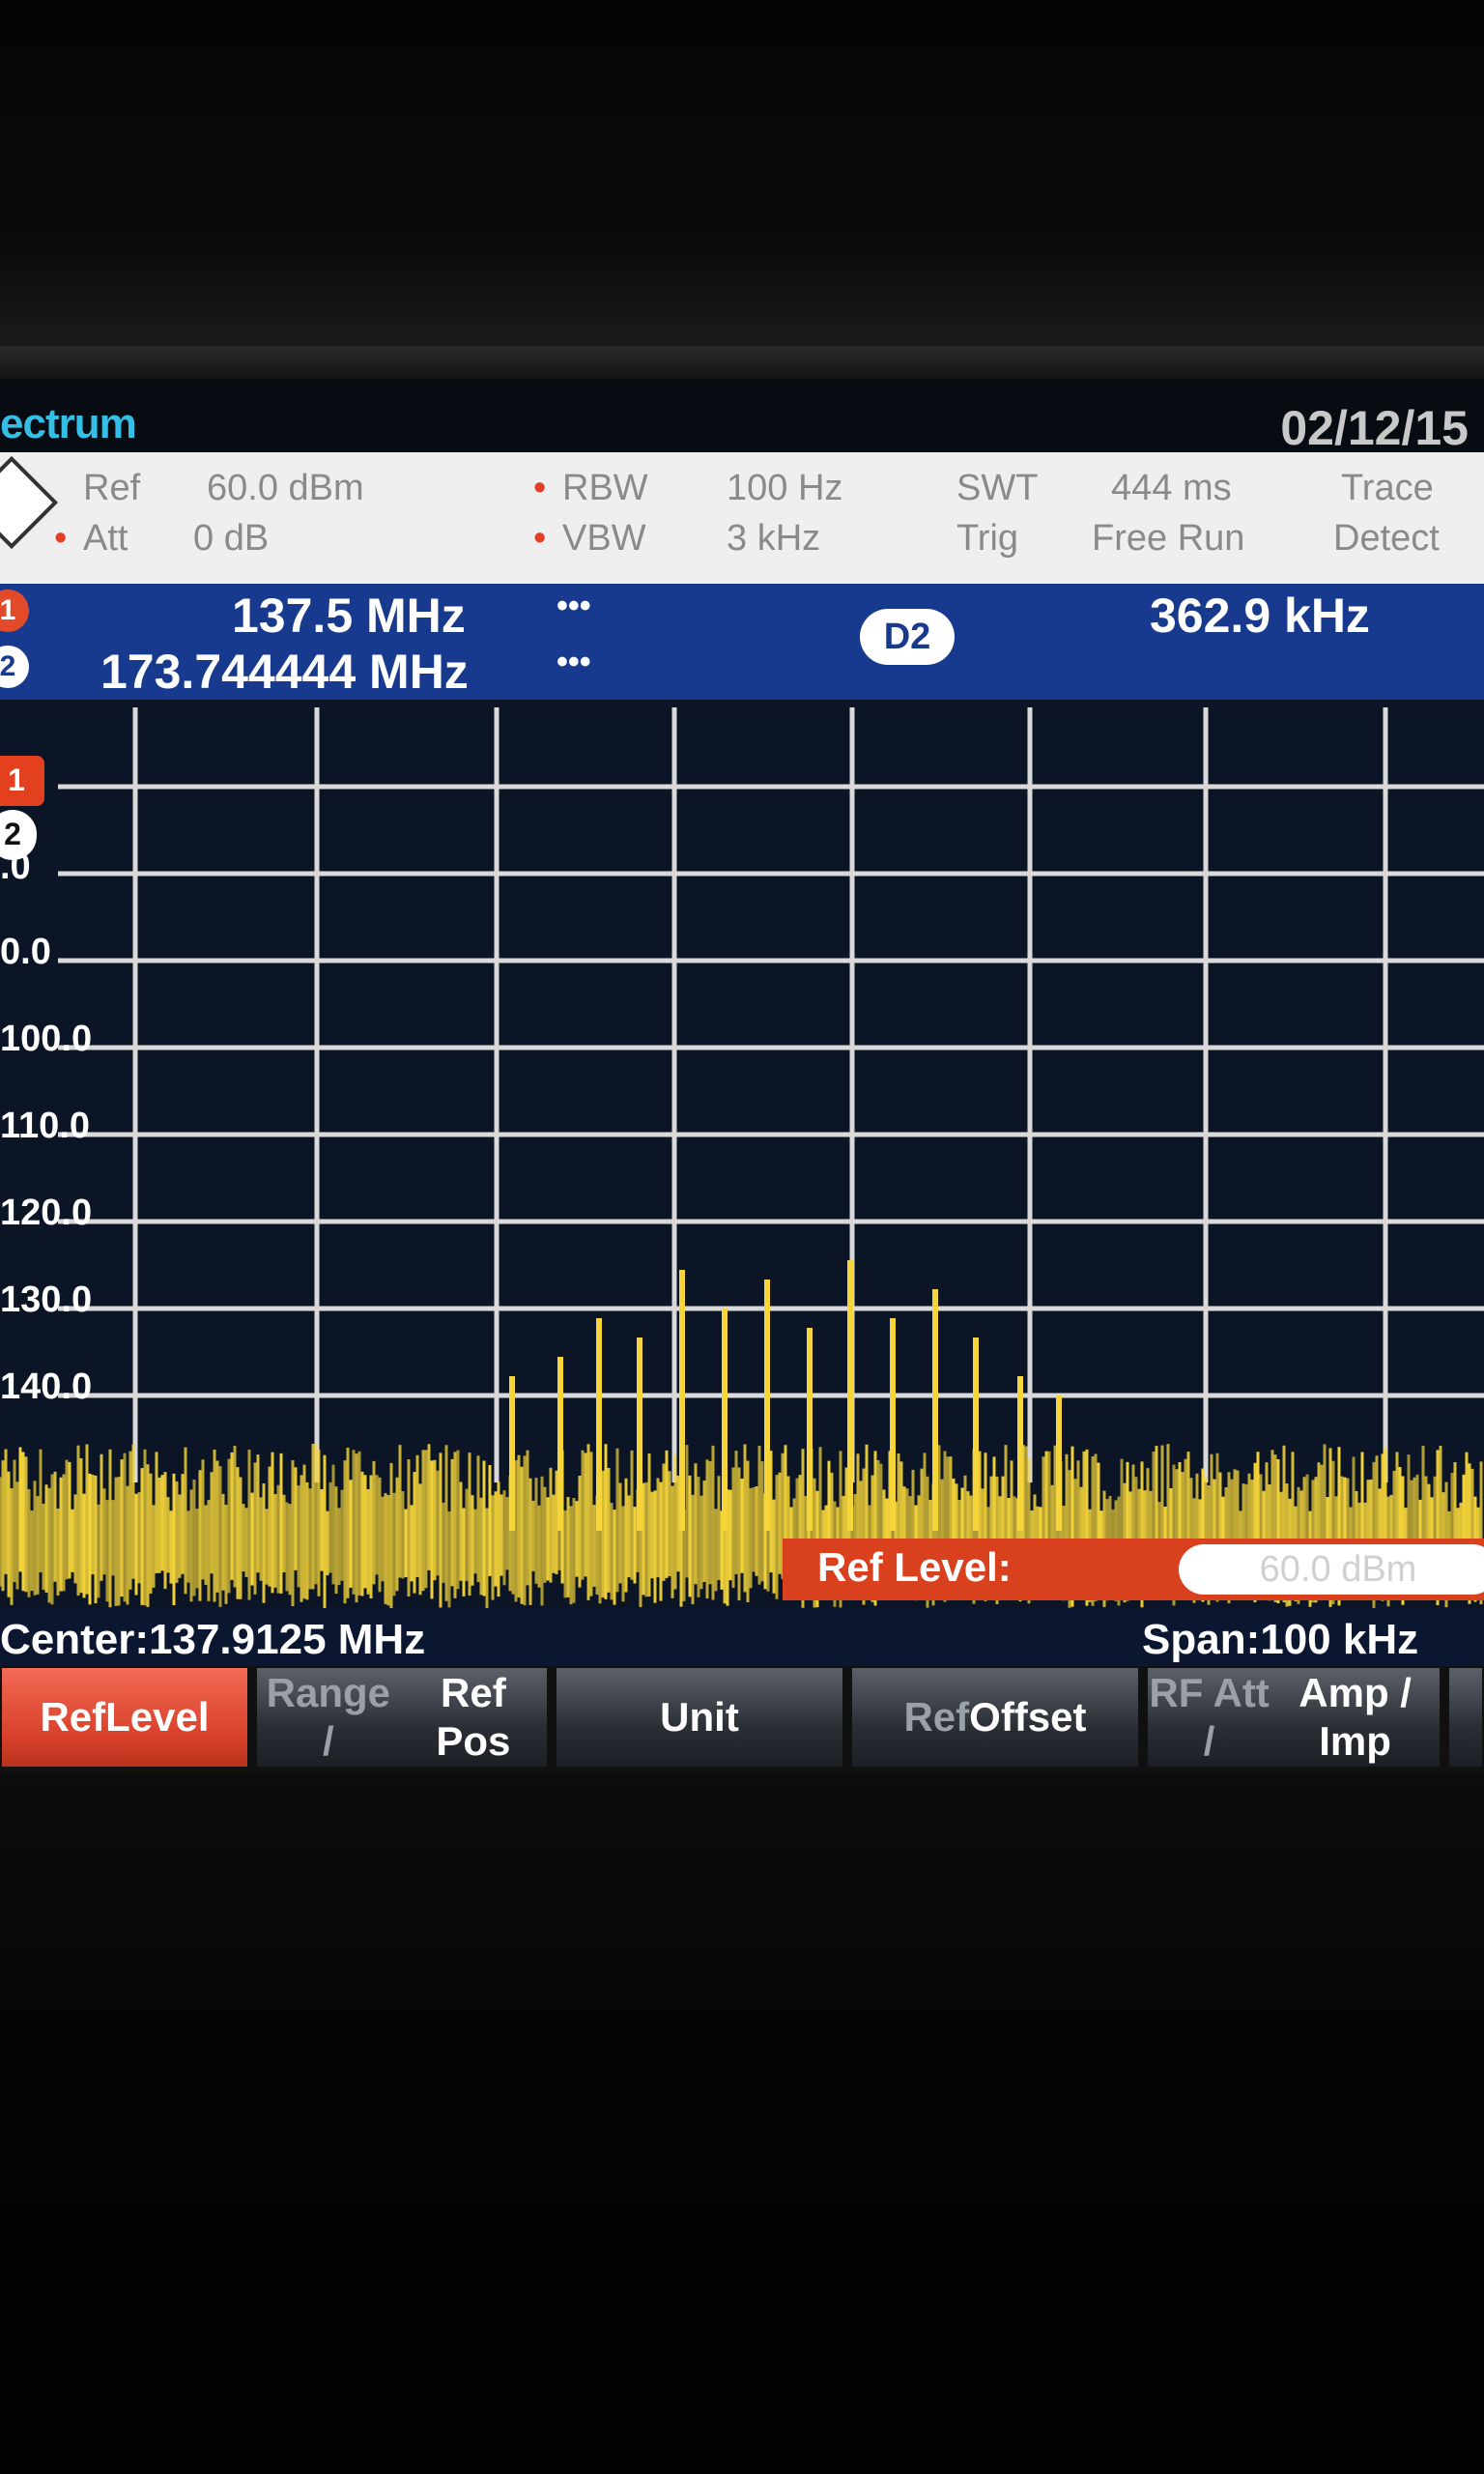 Image resolution: width=1484 pixels, height=2474 pixels. What do you see at coordinates (46, 1387) in the screenshot?
I see `y-axis-label: 140.0` at bounding box center [46, 1387].